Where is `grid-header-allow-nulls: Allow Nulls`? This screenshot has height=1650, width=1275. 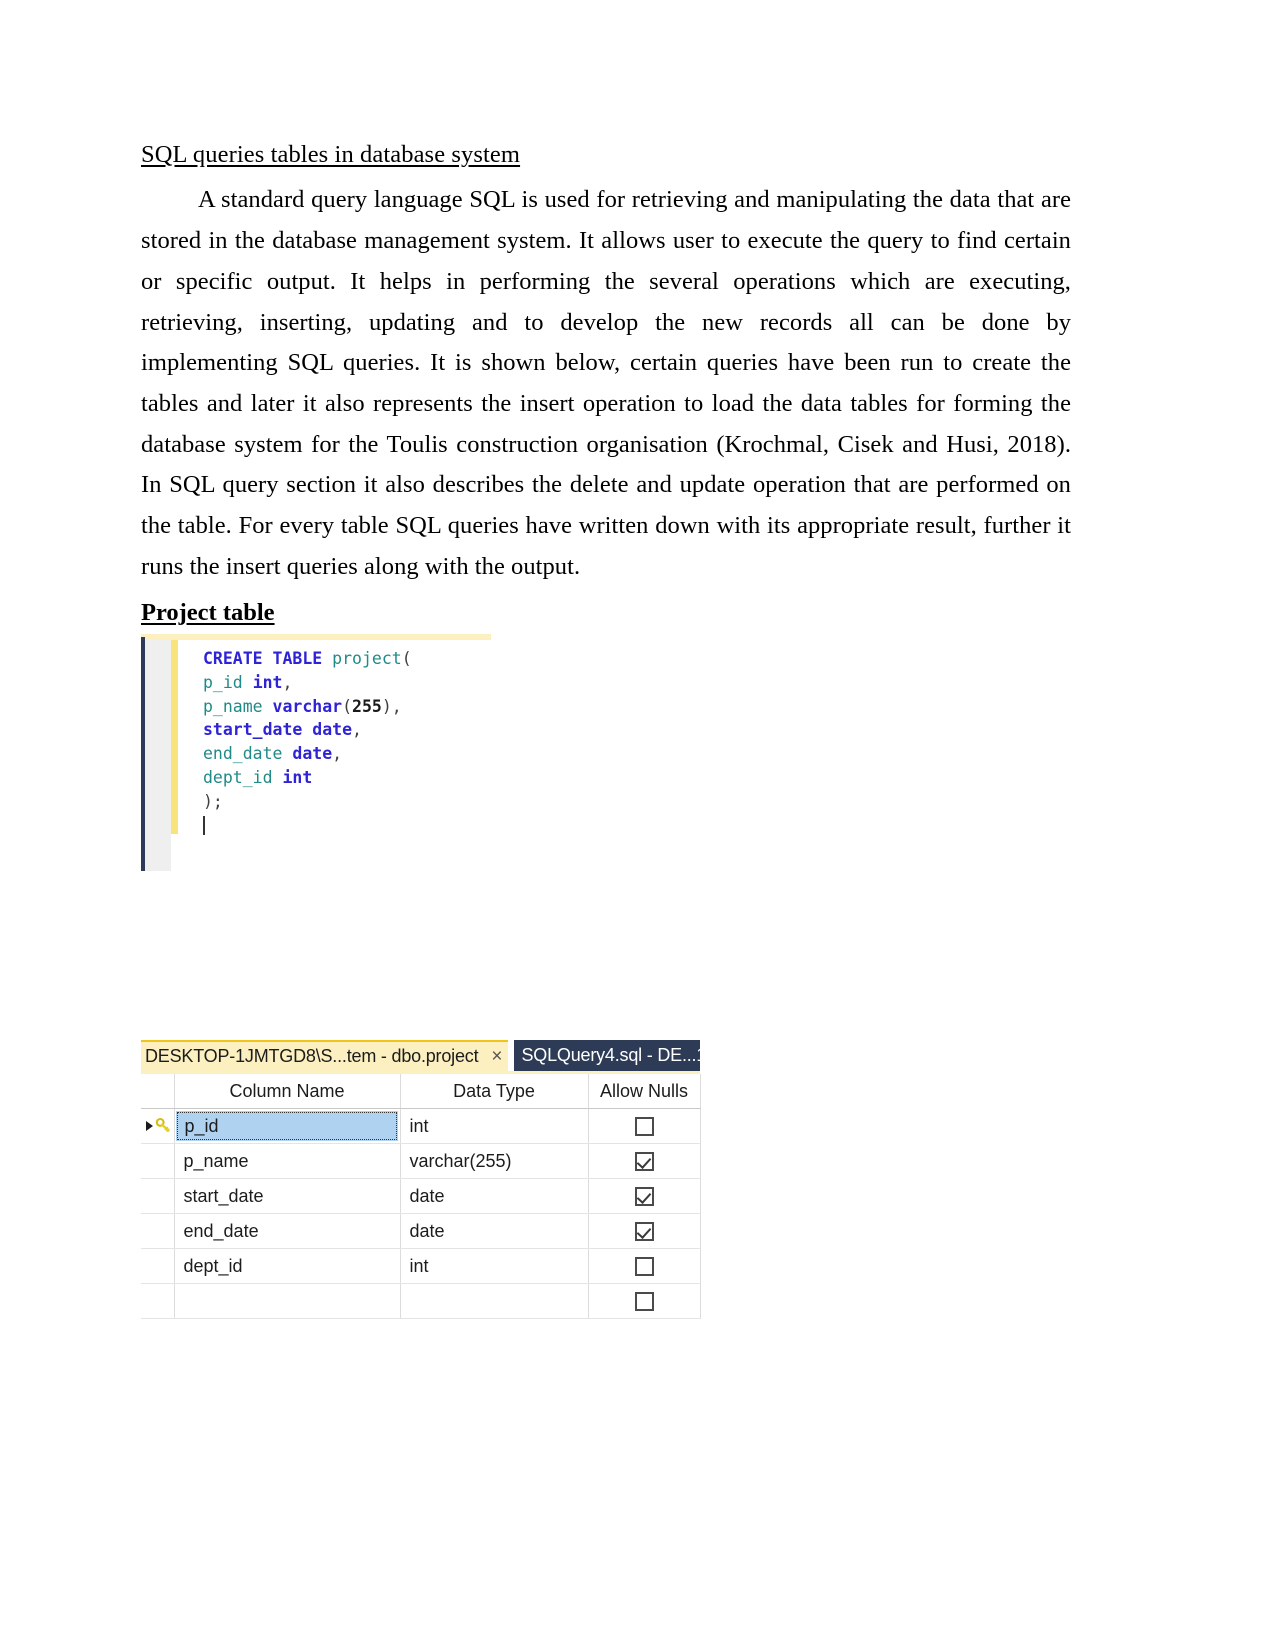
grid-header-allow-nulls: Allow Nulls is located at coordinates (644, 1091).